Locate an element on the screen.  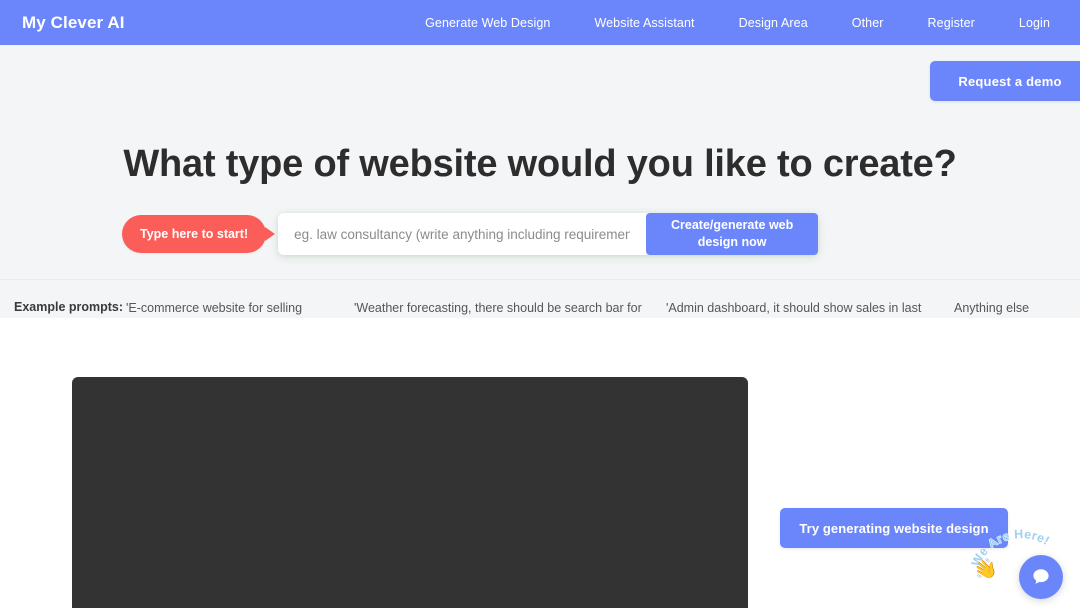
example-prompts-label: Example prompts: is located at coordinates (69, 307).